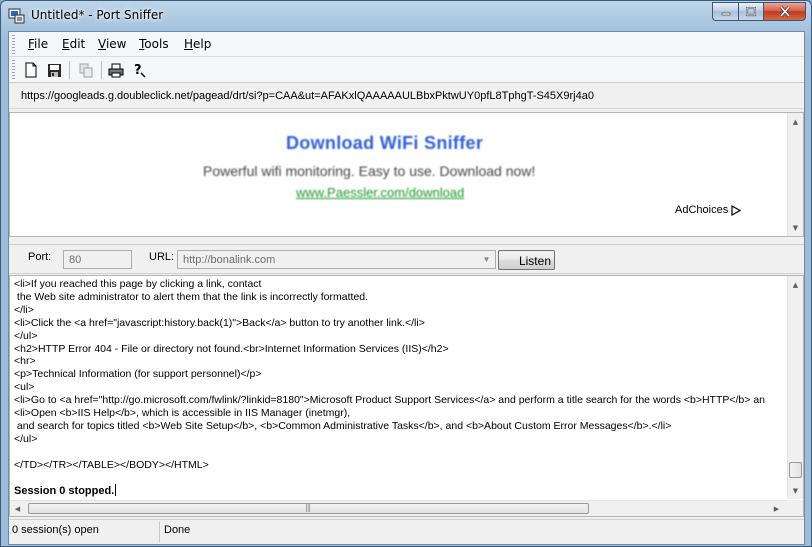  Describe the element at coordinates (55, 530) in the screenshot. I see `session-count: 0 session(s) open` at that location.